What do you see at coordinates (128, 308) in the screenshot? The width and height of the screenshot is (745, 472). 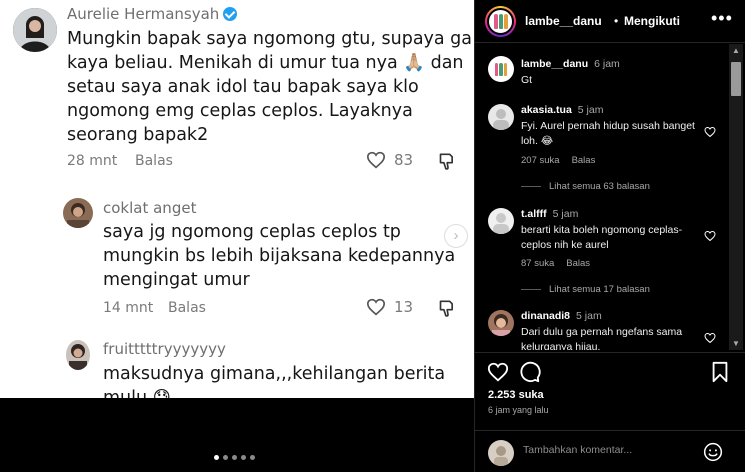 I see `comment-time: 14 mnt` at bounding box center [128, 308].